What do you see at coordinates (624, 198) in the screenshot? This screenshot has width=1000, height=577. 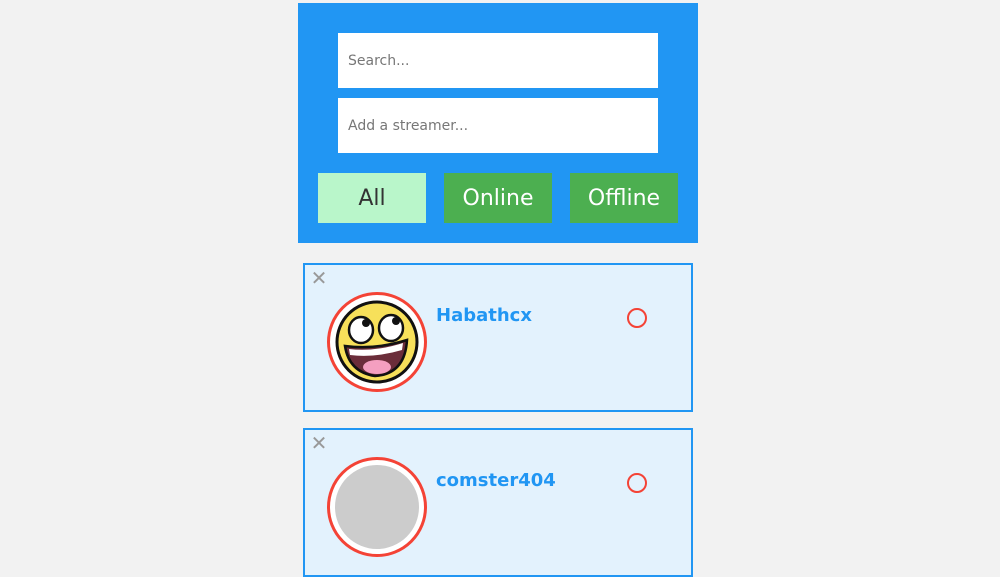 I see `filter-offline-button: Offline` at bounding box center [624, 198].